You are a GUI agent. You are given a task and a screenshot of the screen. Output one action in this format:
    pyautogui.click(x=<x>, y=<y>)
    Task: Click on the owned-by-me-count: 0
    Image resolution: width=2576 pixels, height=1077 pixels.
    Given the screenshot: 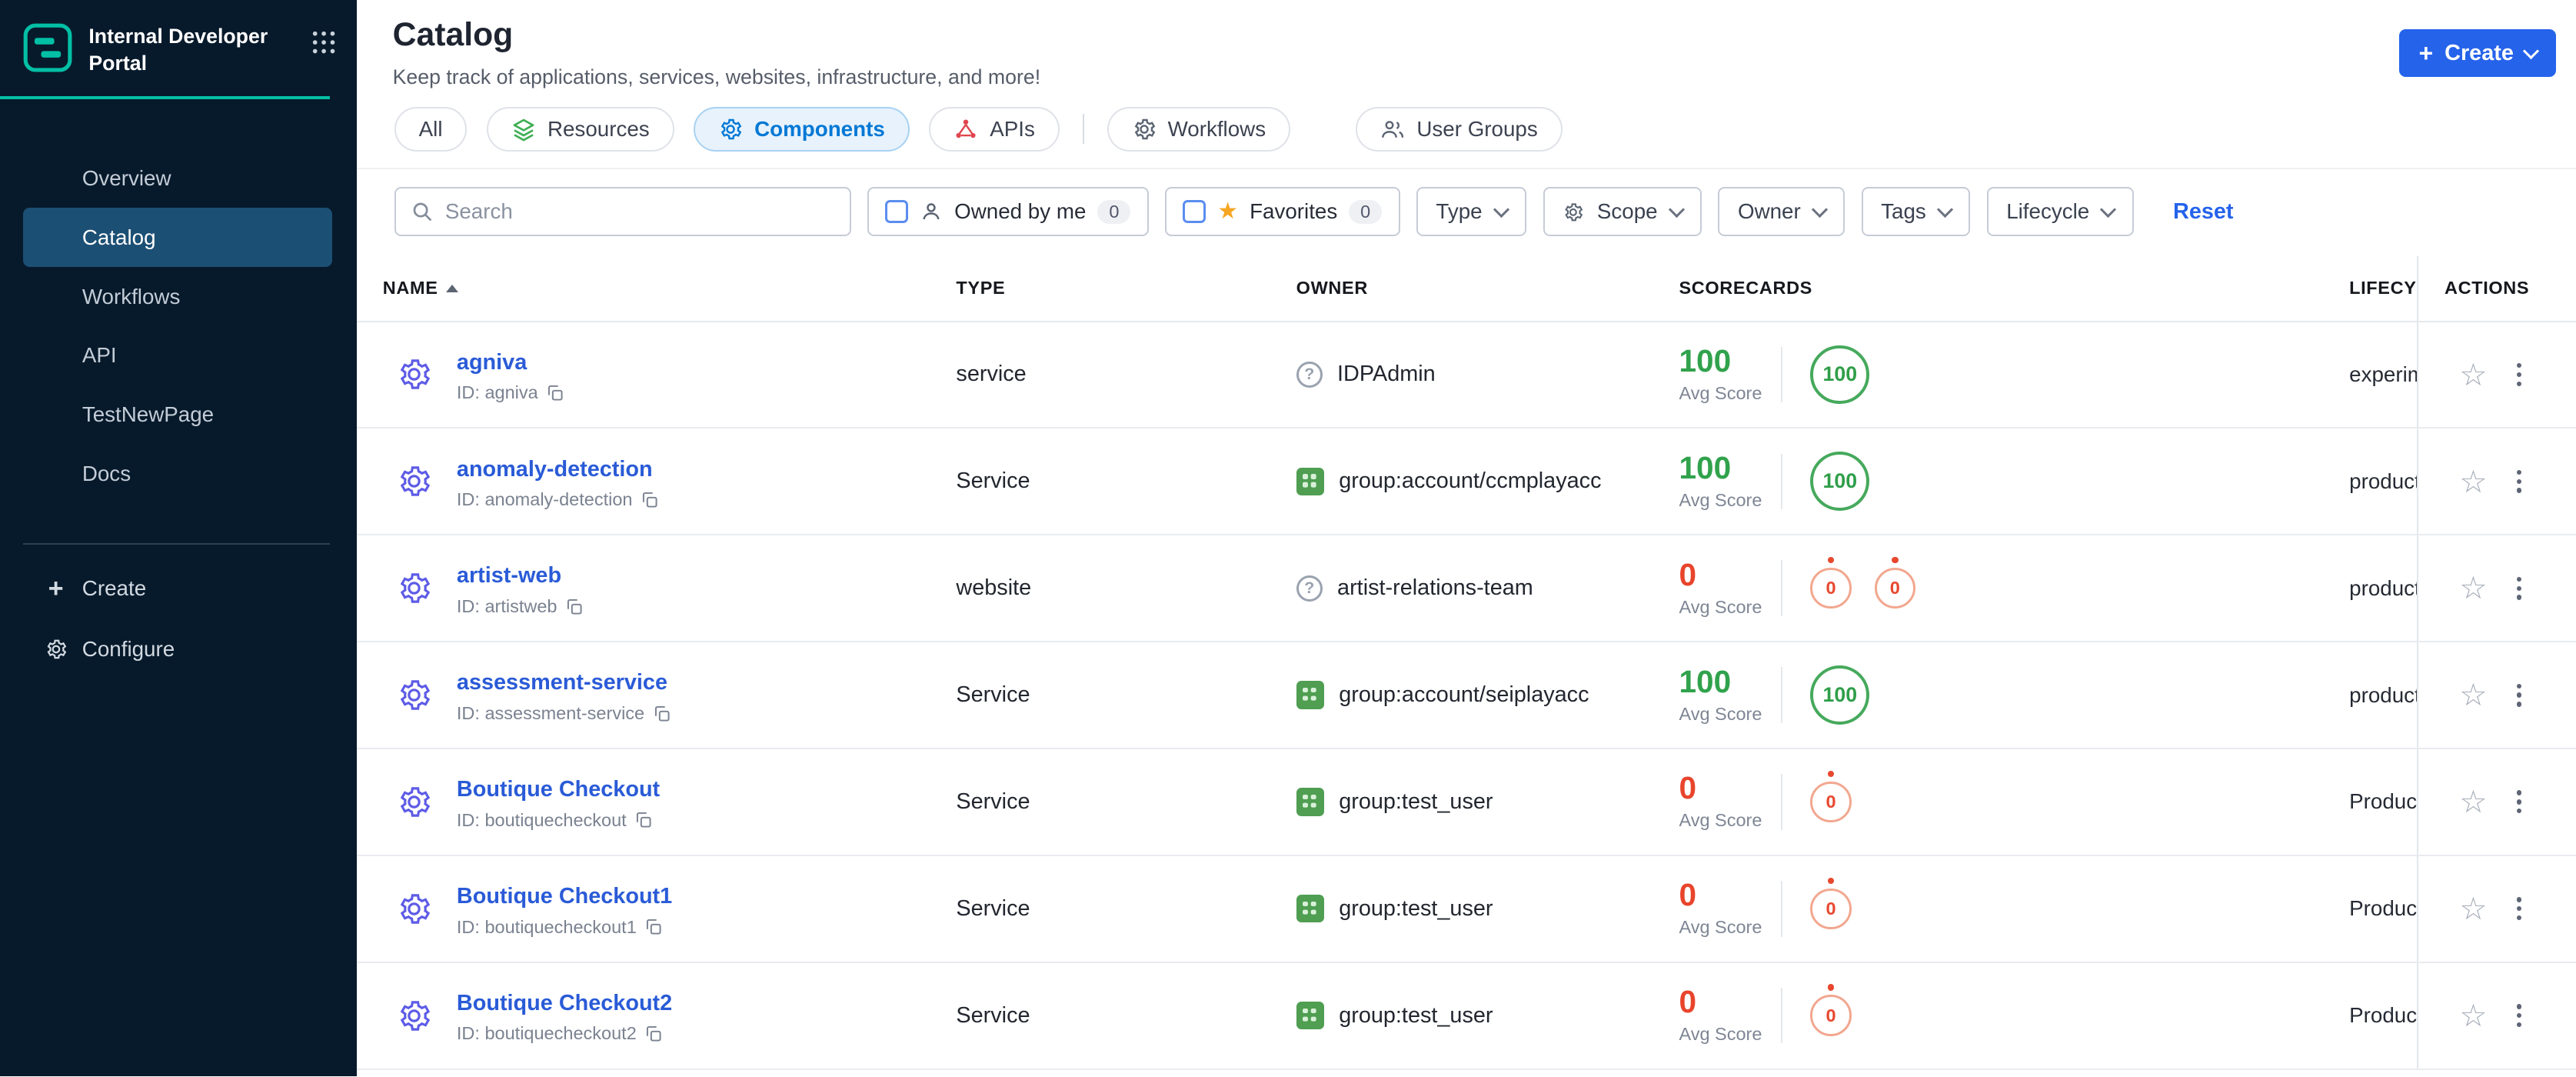 What is the action you would take?
    pyautogui.click(x=1114, y=212)
    